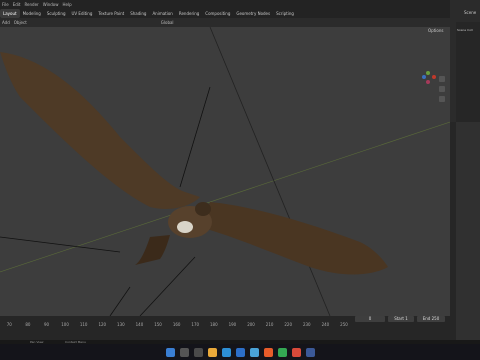 This screenshot has width=480, height=360. I want to click on eagle-chest, so click(185, 227).